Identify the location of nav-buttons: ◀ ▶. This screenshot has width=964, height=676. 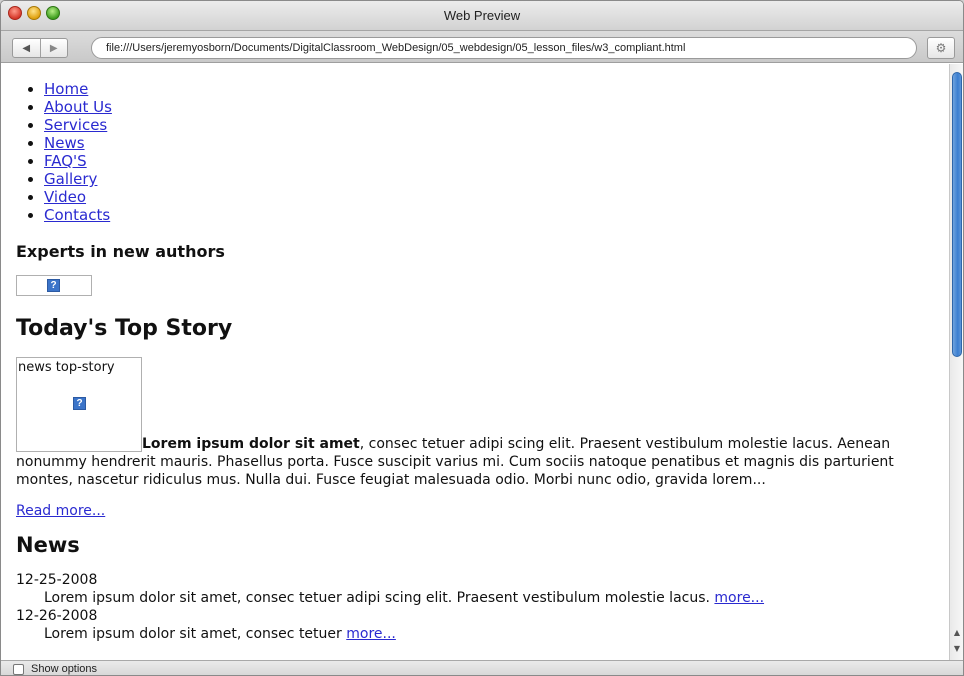
(40, 48).